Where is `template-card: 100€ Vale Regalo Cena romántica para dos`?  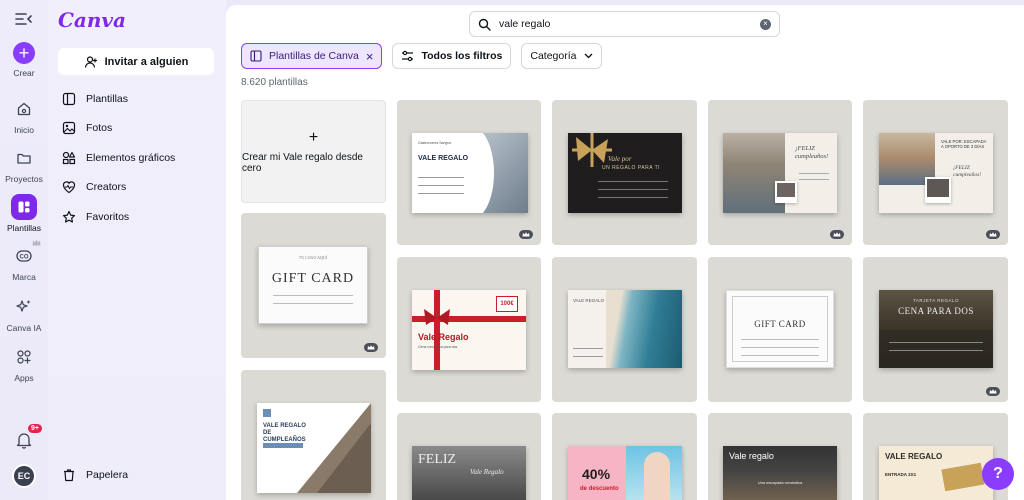
template-card: 100€ Vale Regalo Cena romántica para dos is located at coordinates (469, 329).